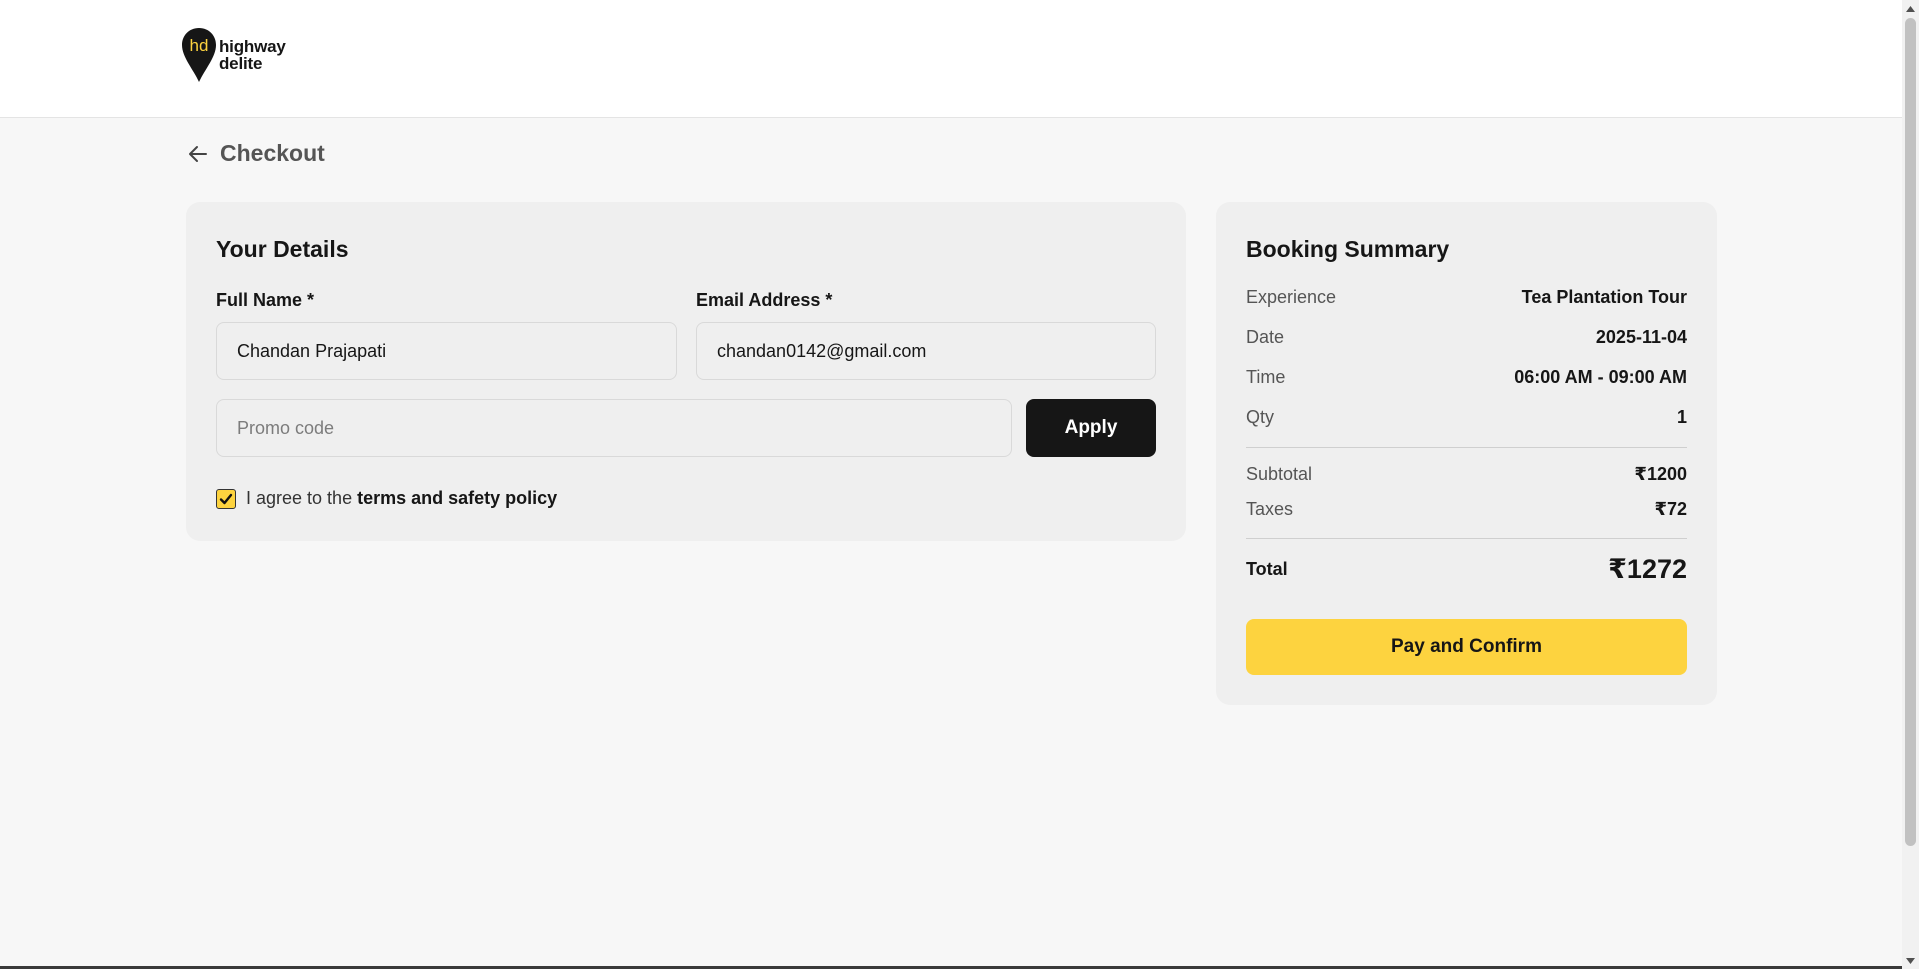 This screenshot has height=969, width=1919. I want to click on promo-code-input, so click(614, 428).